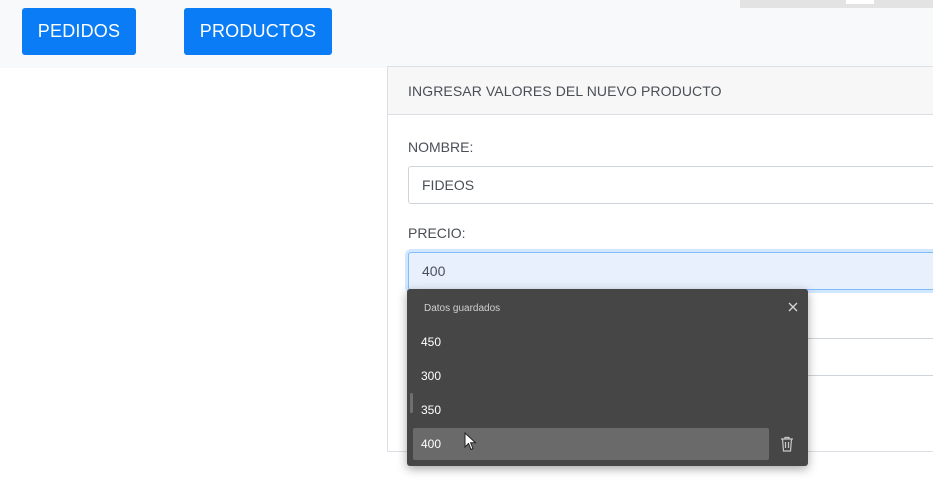 Image resolution: width=933 pixels, height=491 pixels. What do you see at coordinates (670, 271) in the screenshot?
I see `precio-input: 400` at bounding box center [670, 271].